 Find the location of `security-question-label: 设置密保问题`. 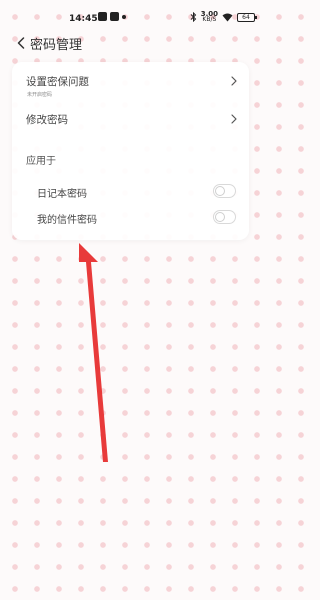

security-question-label: 设置密保问题 is located at coordinates (57, 82).